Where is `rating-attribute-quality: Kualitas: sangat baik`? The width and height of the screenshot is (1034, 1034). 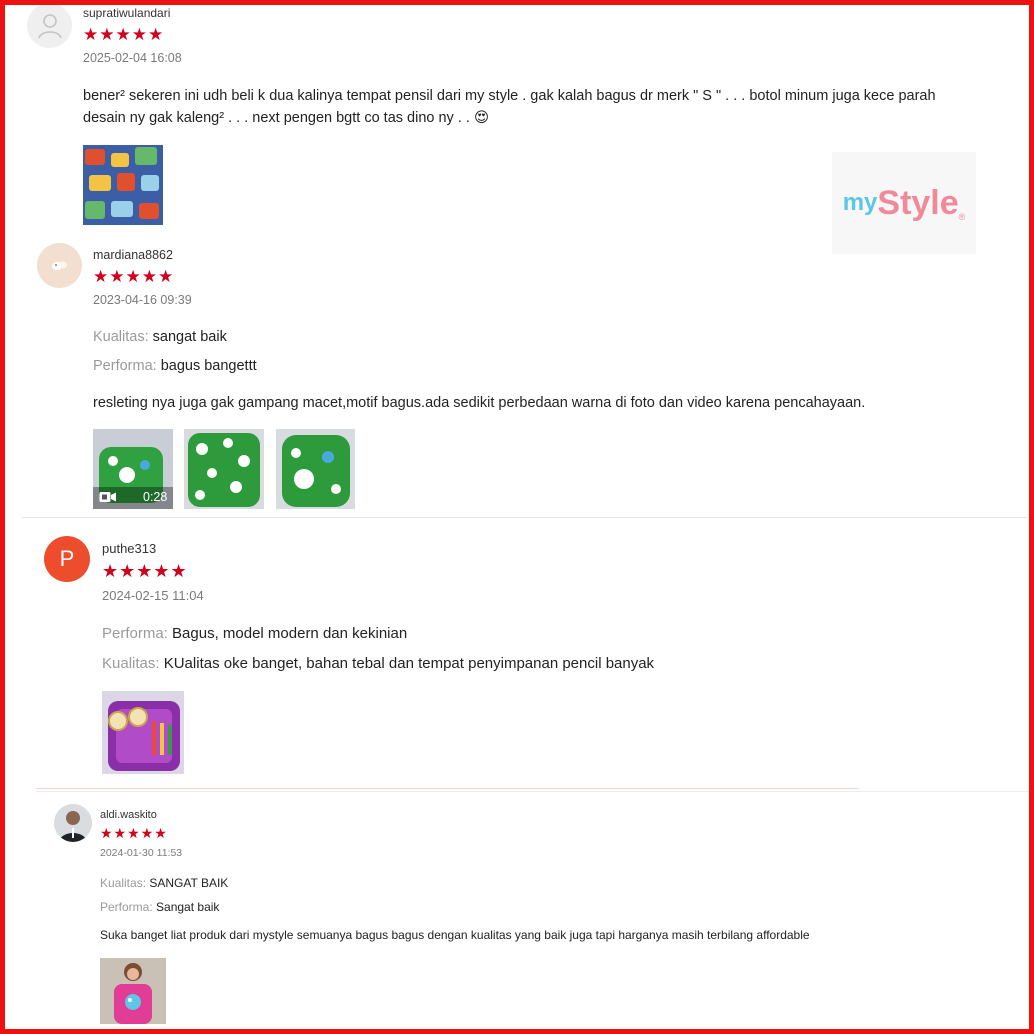 rating-attribute-quality: Kualitas: sangat baik is located at coordinates (160, 337).